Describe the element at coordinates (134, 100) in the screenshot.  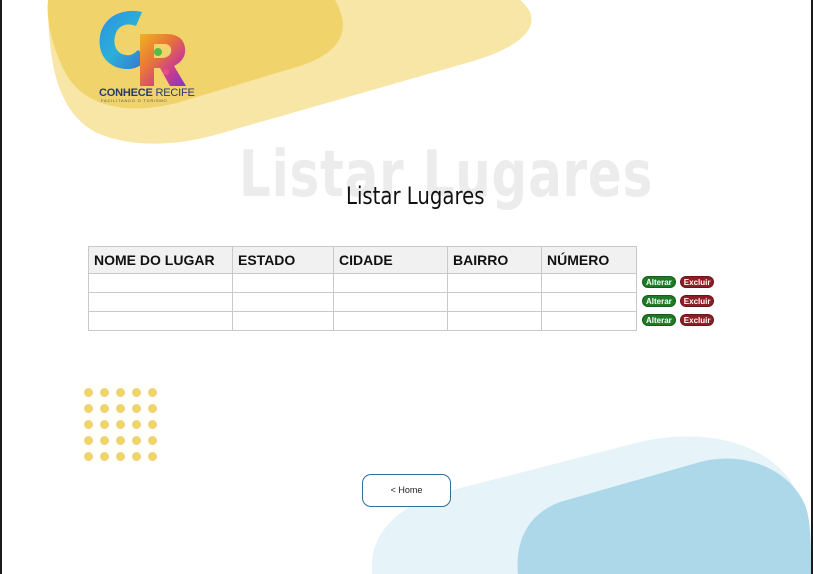
I see `logo-tagline: FACILITANDO O TURISMO` at that location.